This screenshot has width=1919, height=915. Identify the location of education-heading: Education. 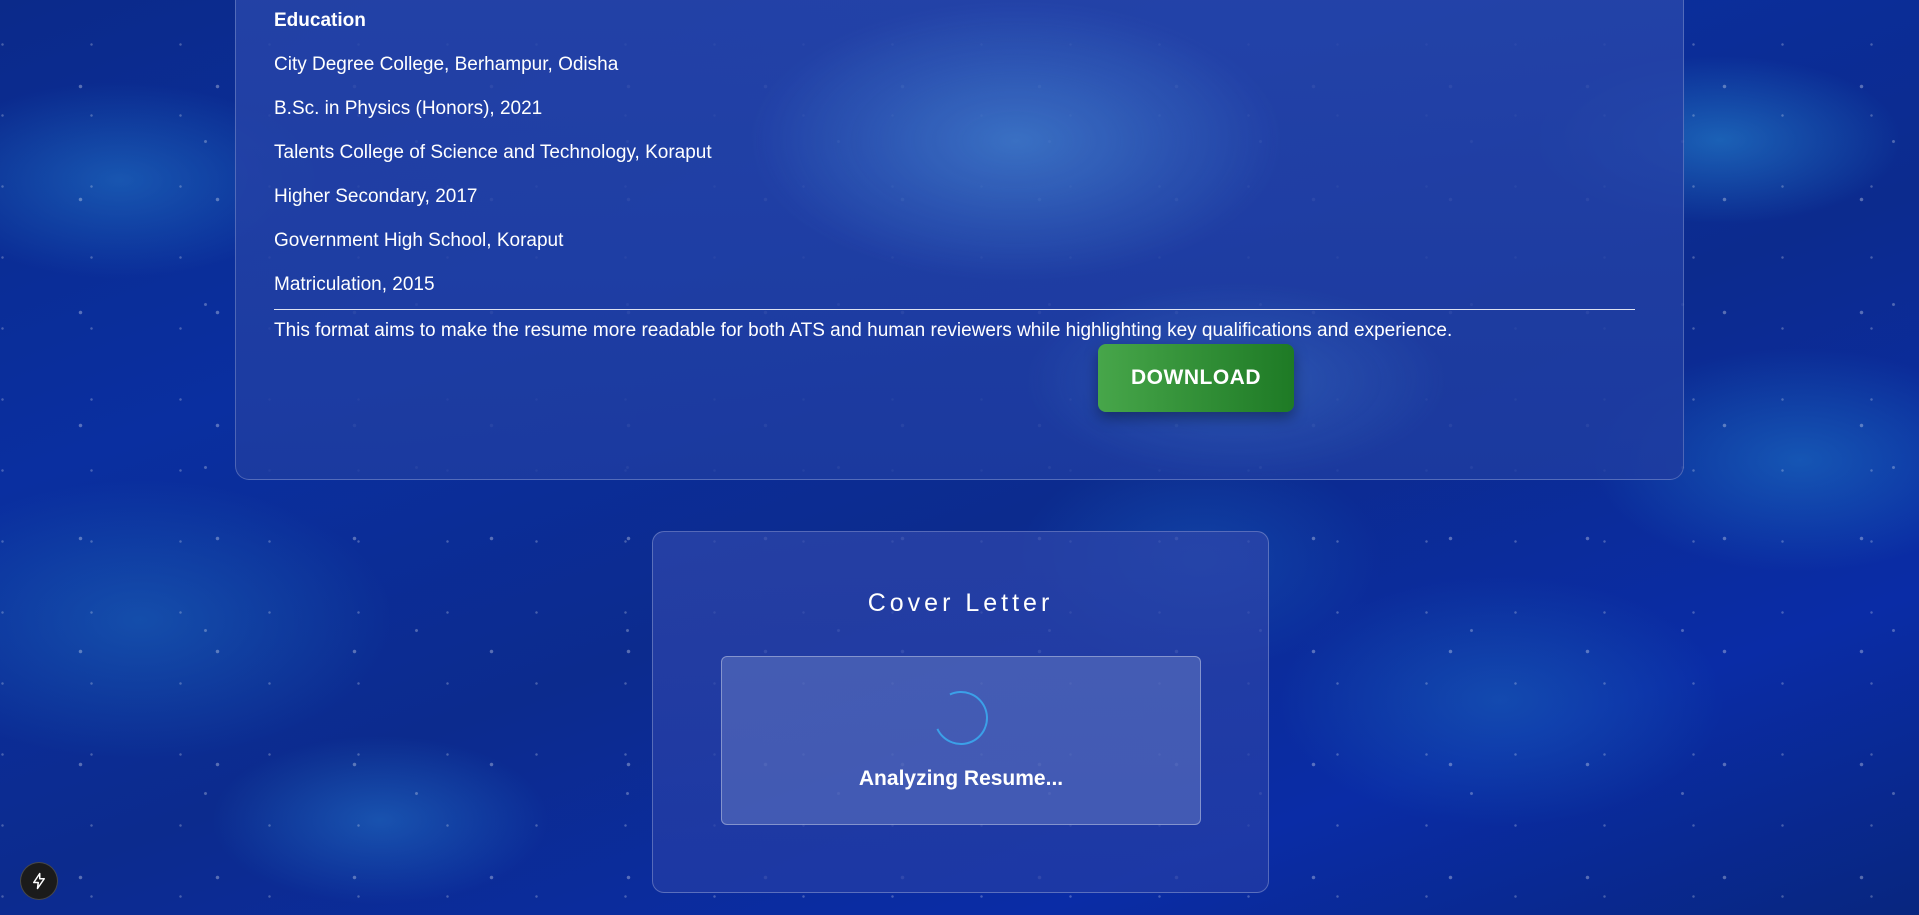
(320, 20).